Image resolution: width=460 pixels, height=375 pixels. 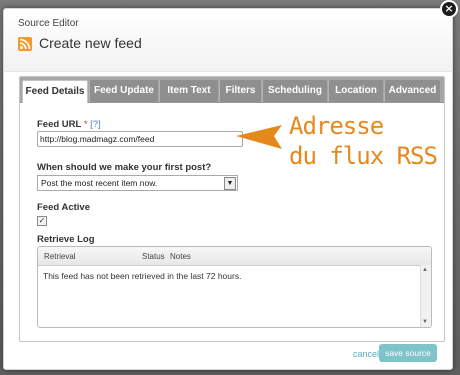 What do you see at coordinates (48, 23) in the screenshot?
I see `dialog-caption: Source Editor` at bounding box center [48, 23].